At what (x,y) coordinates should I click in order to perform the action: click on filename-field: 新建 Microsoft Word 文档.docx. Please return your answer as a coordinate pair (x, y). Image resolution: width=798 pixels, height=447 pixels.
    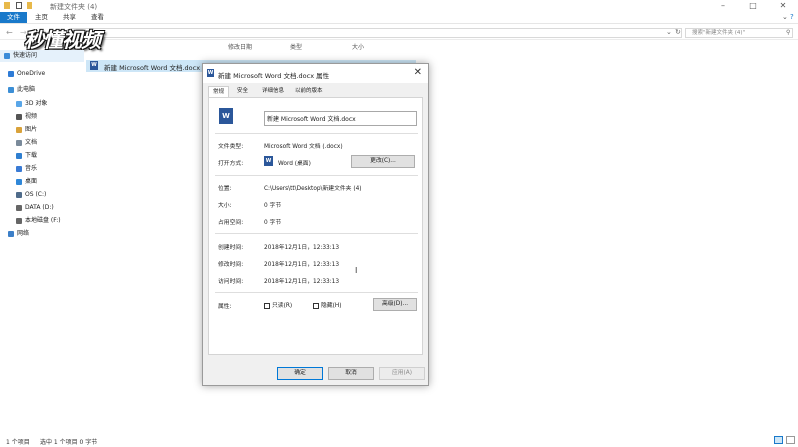
    Looking at the image, I should click on (340, 118).